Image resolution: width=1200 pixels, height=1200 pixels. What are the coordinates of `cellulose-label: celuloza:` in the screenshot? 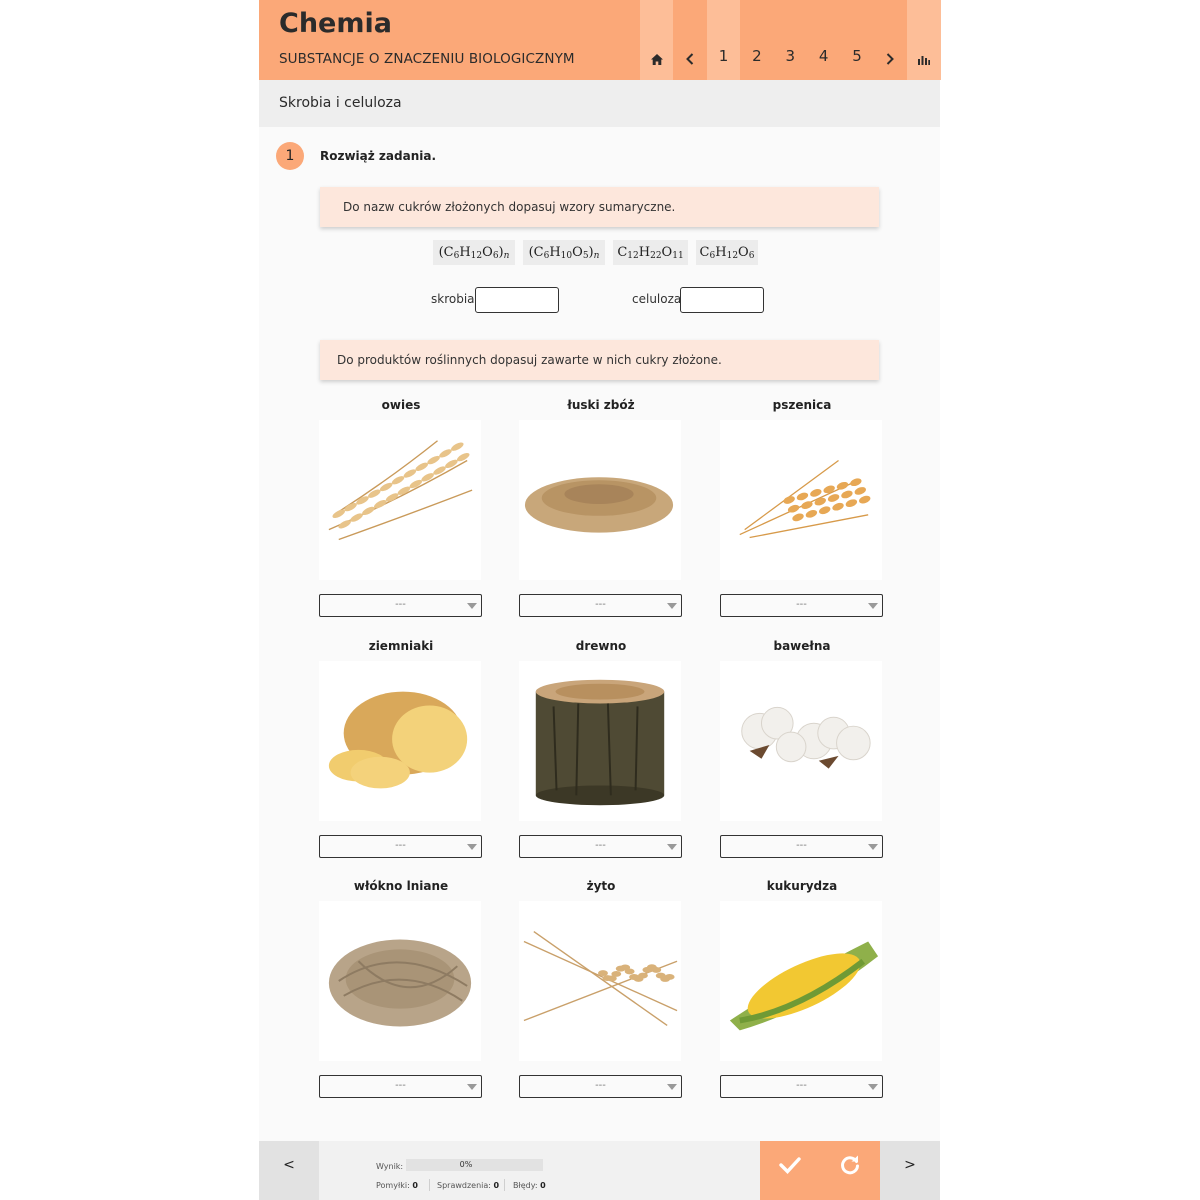 It's located at (659, 299).